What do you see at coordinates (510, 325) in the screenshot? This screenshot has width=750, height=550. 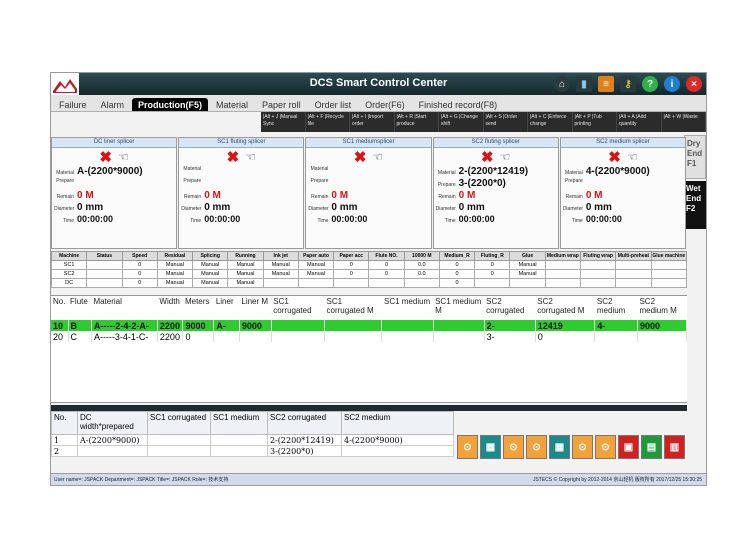 I see `order-cell: 2-` at bounding box center [510, 325].